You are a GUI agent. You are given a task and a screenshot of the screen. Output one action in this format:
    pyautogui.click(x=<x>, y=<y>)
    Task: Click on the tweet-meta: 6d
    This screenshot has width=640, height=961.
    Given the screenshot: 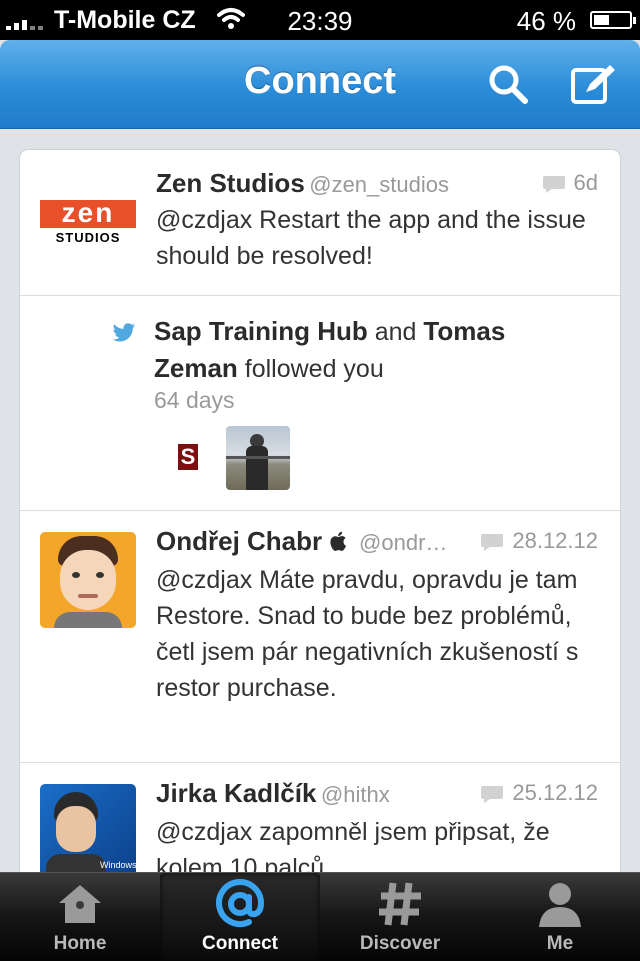 What is the action you would take?
    pyautogui.click(x=570, y=183)
    